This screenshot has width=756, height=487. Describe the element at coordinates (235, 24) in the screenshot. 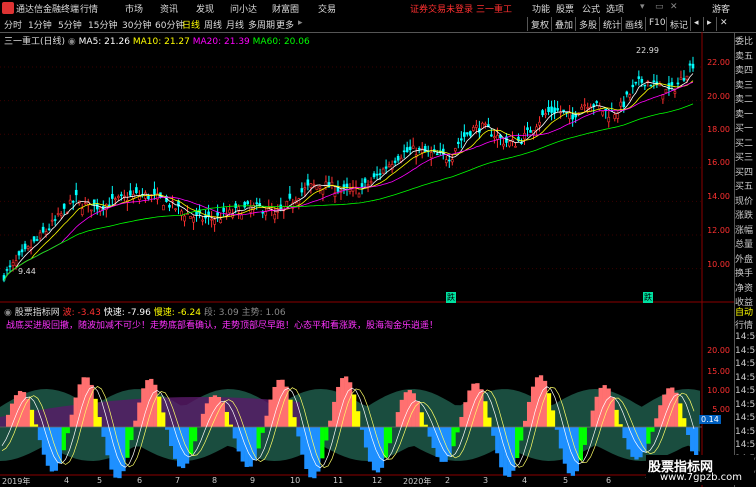

I see `period-monthly: 月线` at that location.